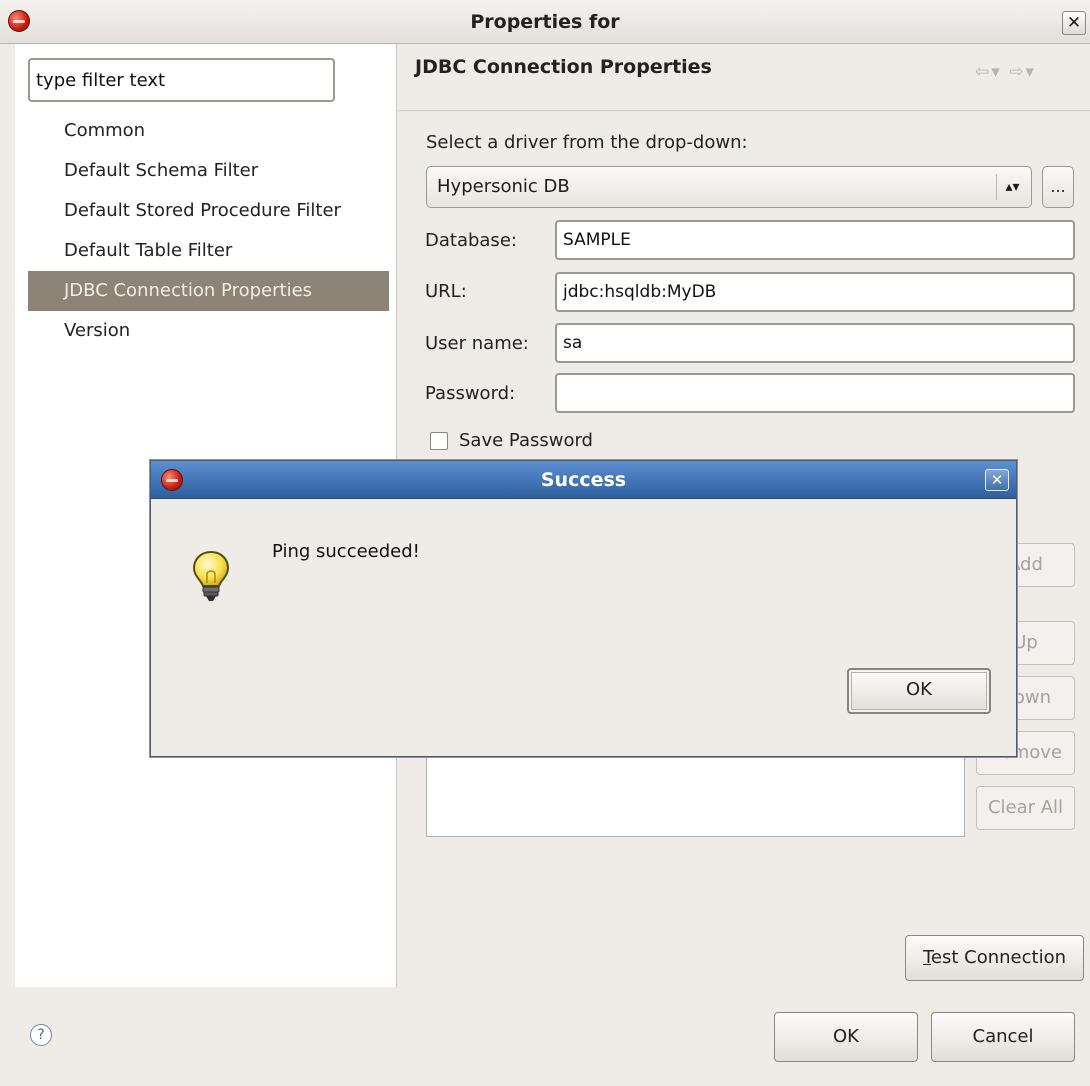 This screenshot has width=1090, height=1086. What do you see at coordinates (919, 691) in the screenshot?
I see `dialog-ok-button: OK` at bounding box center [919, 691].